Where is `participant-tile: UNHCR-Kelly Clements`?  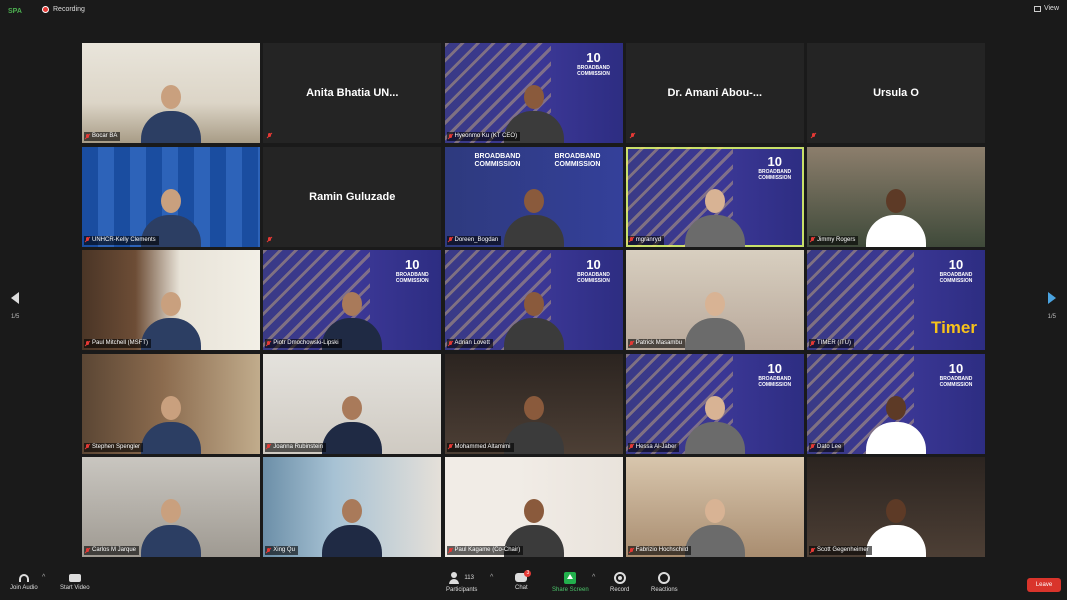 participant-tile: UNHCR-Kelly Clements is located at coordinates (171, 196).